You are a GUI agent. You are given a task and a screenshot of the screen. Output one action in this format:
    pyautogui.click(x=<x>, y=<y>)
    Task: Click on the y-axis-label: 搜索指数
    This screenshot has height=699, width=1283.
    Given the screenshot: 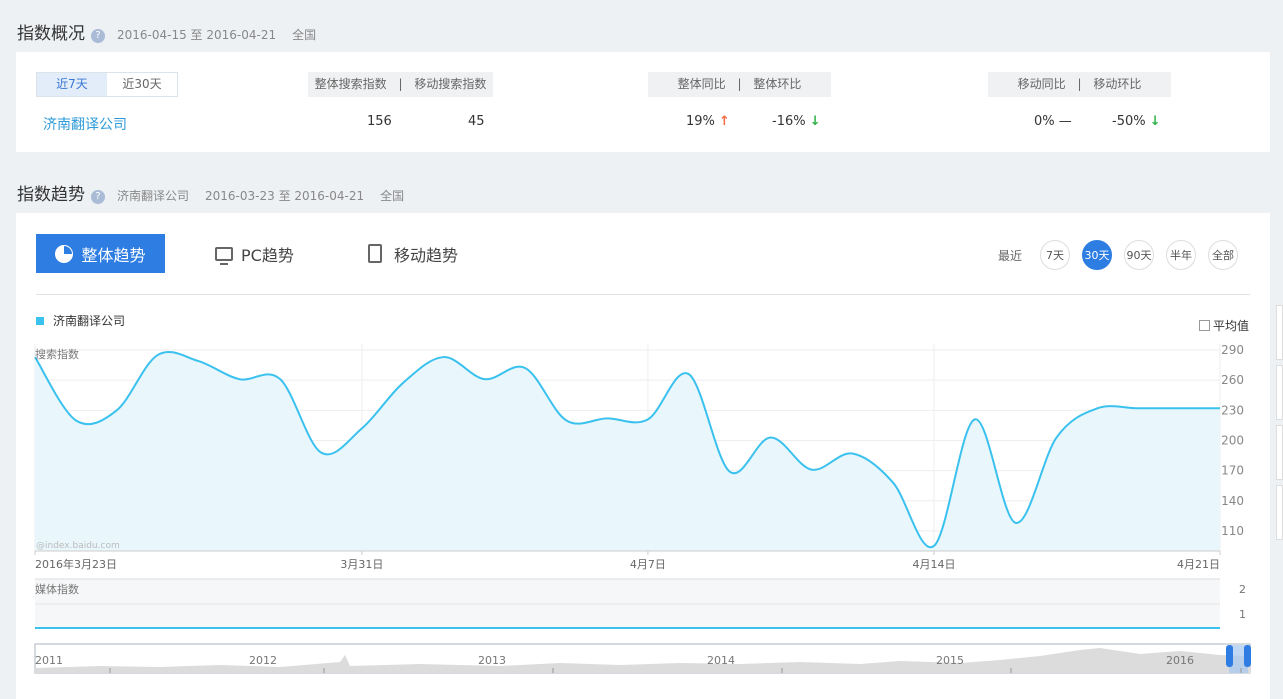 What is the action you would take?
    pyautogui.click(x=57, y=354)
    